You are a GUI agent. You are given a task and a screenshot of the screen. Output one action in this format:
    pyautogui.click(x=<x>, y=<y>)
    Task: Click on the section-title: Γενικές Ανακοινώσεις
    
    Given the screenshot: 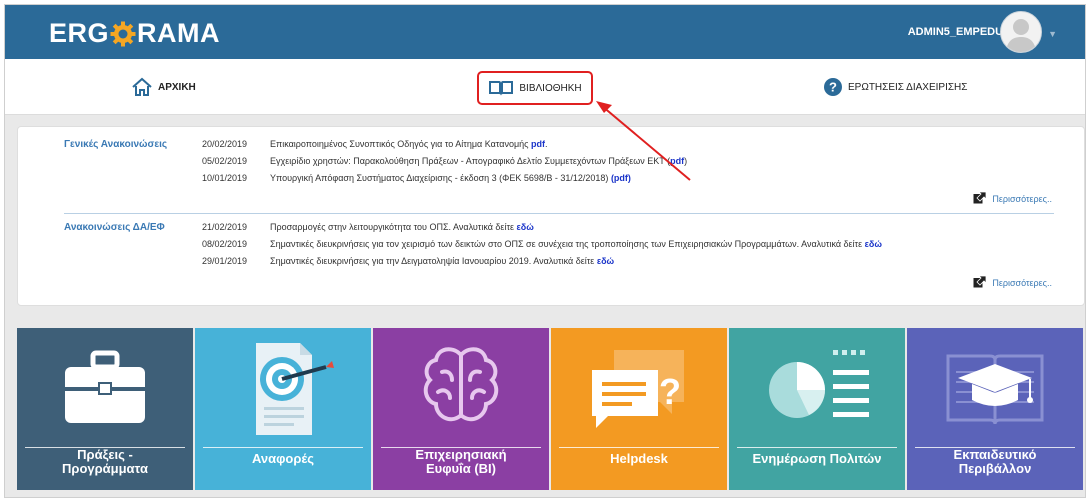 What is the action you would take?
    pyautogui.click(x=115, y=144)
    